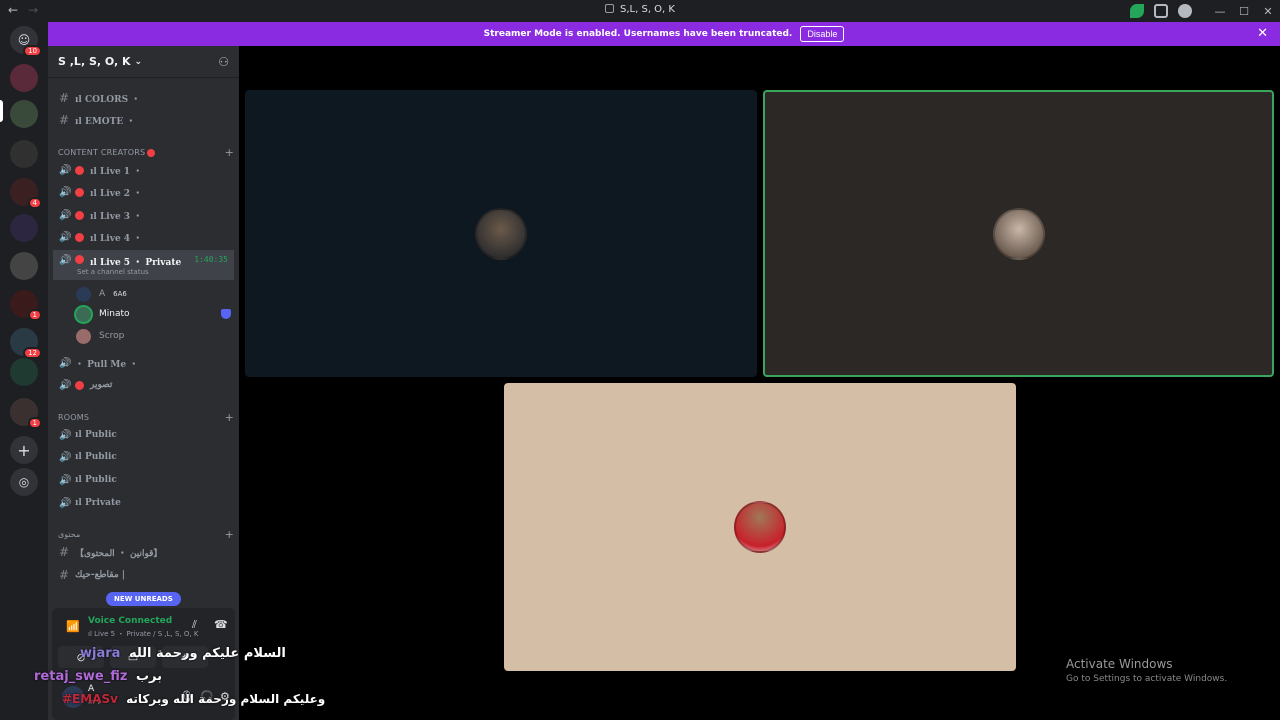 The height and width of the screenshot is (720, 1280). Describe the element at coordinates (73, 626) in the screenshot. I see `signal-icon: 📶` at that location.